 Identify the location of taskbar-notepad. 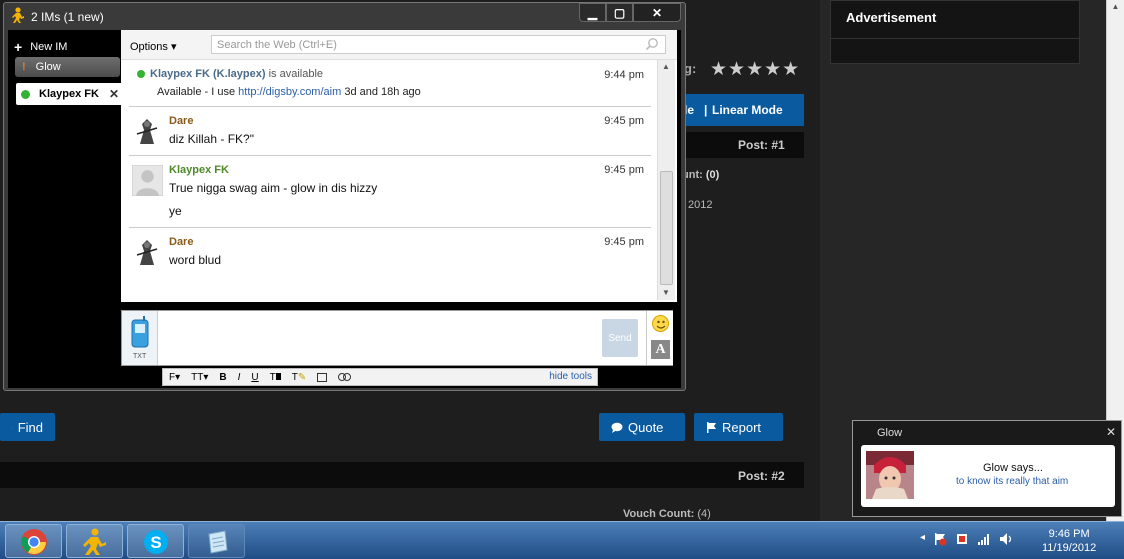
(216, 541).